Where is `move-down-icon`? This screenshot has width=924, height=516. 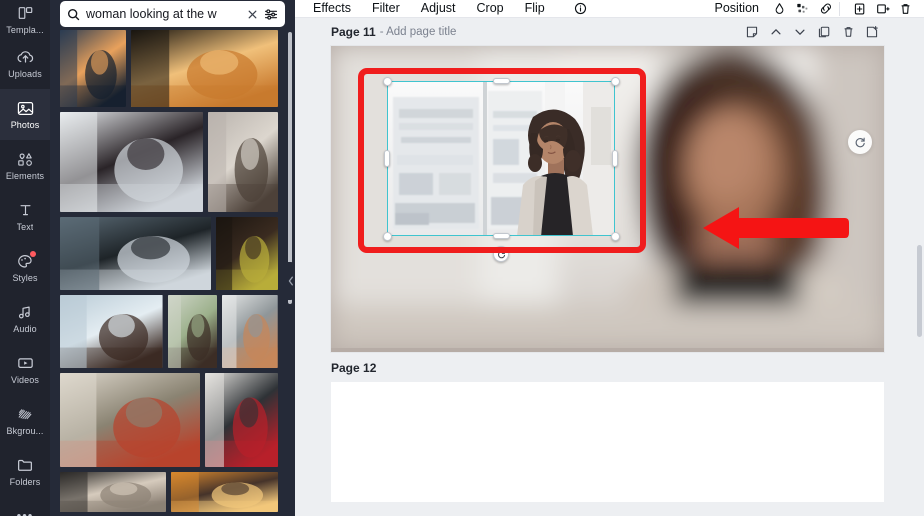 move-down-icon is located at coordinates (800, 32).